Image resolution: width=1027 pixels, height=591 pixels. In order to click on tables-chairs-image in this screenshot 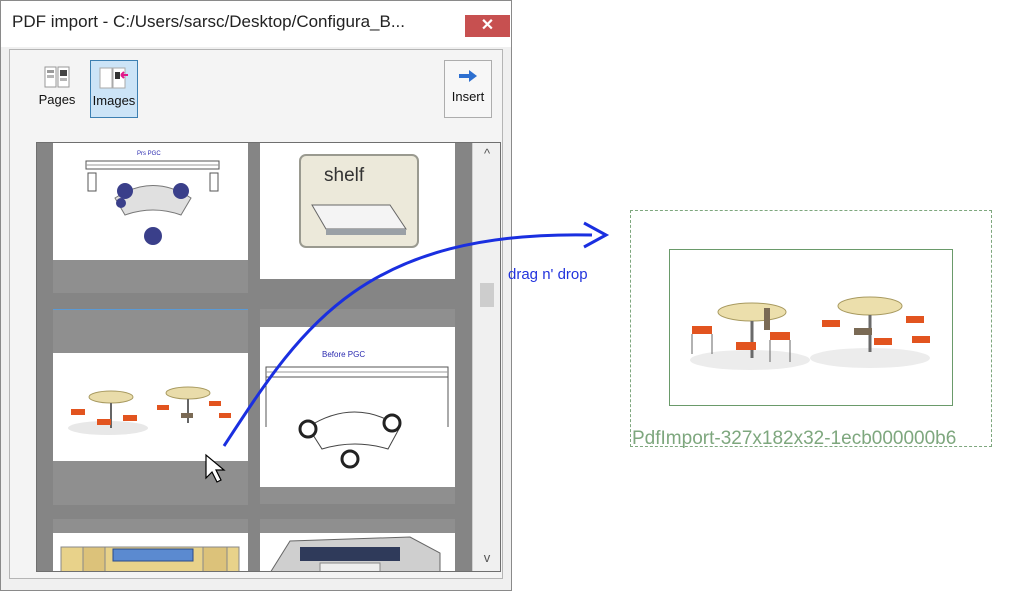, I will do `click(810, 333)`.